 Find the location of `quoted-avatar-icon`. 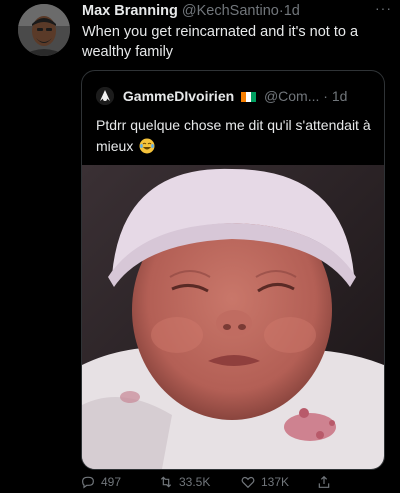

quoted-avatar-icon is located at coordinates (105, 96).